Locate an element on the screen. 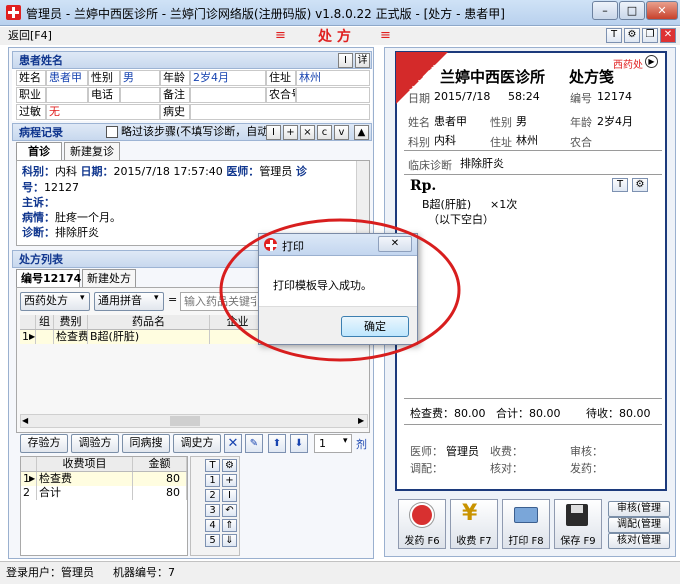 Image resolution: width=680 pixels, height=584 pixels. dialog-app-icon is located at coordinates (270, 244).